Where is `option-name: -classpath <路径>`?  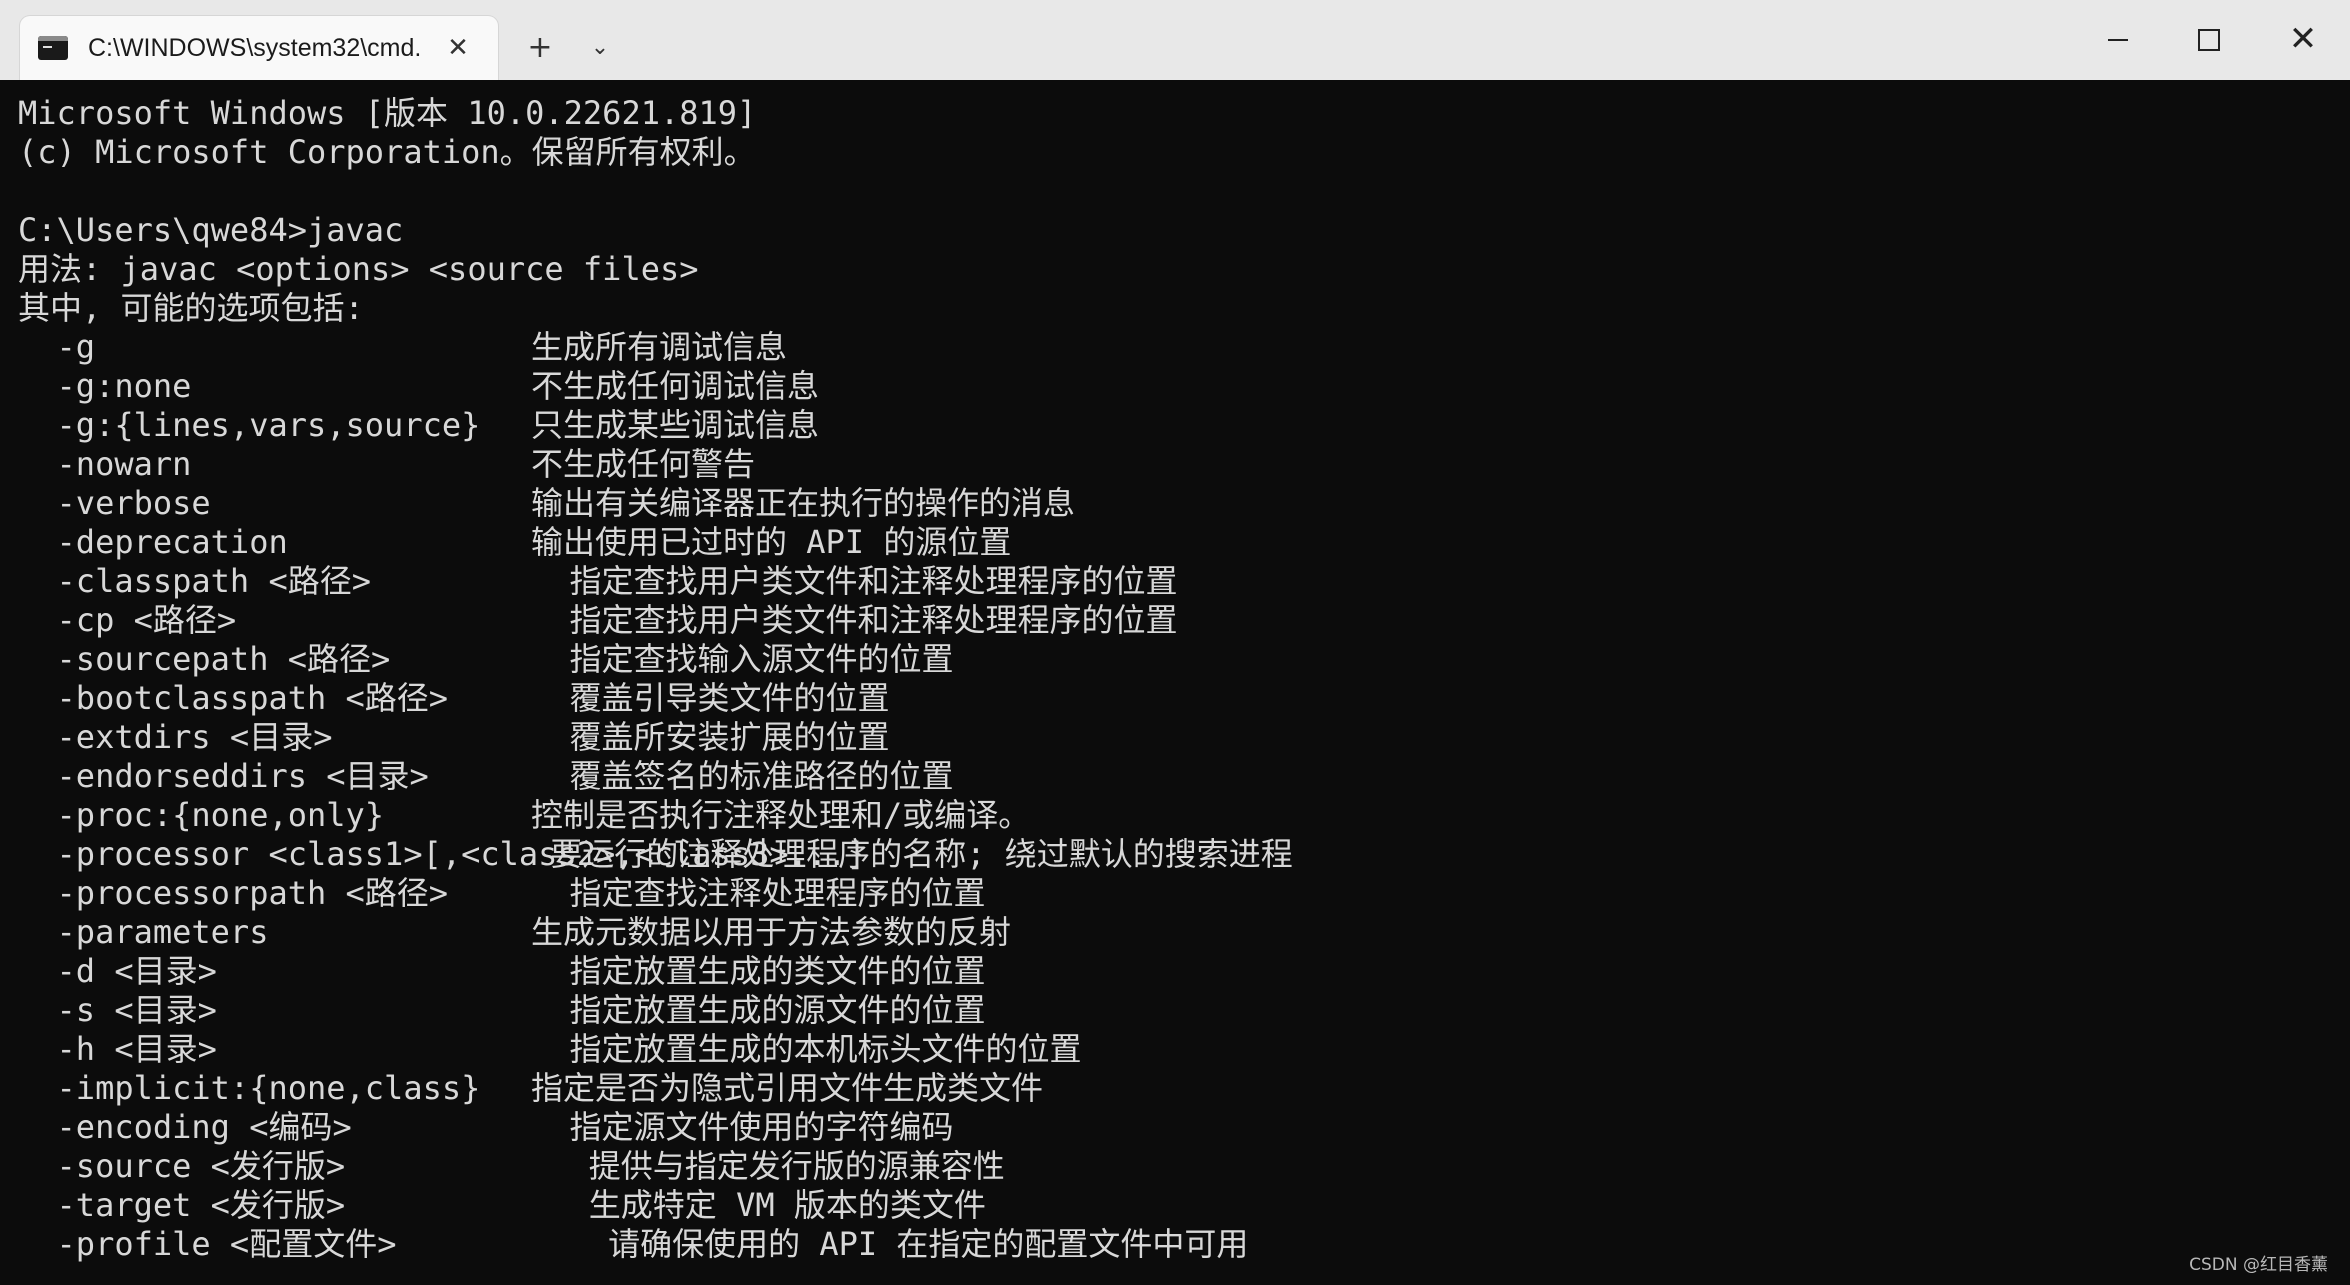
option-name: -classpath <路径> is located at coordinates (194, 581).